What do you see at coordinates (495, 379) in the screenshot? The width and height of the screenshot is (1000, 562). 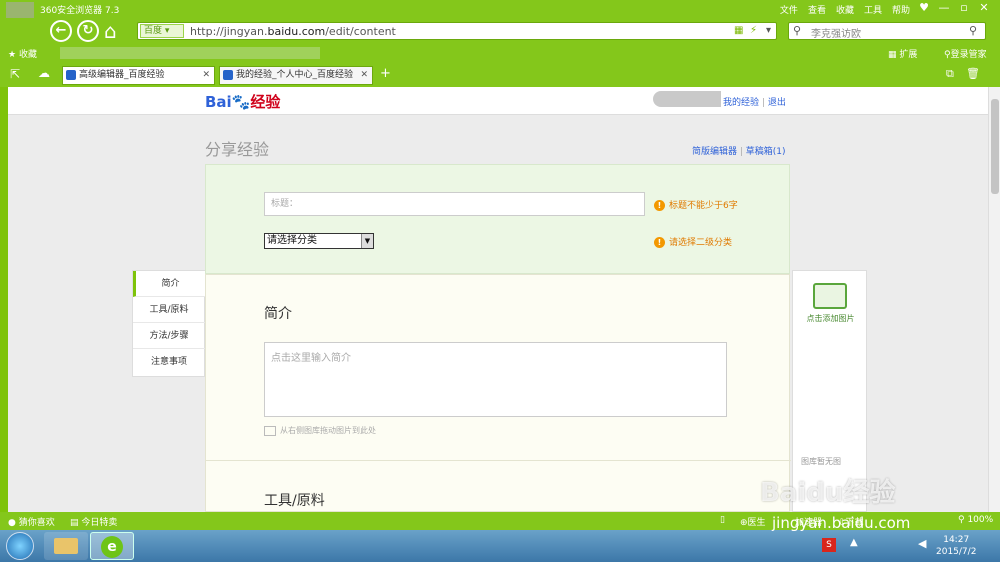 I see `intro-textarea: 点击这里输入简介` at bounding box center [495, 379].